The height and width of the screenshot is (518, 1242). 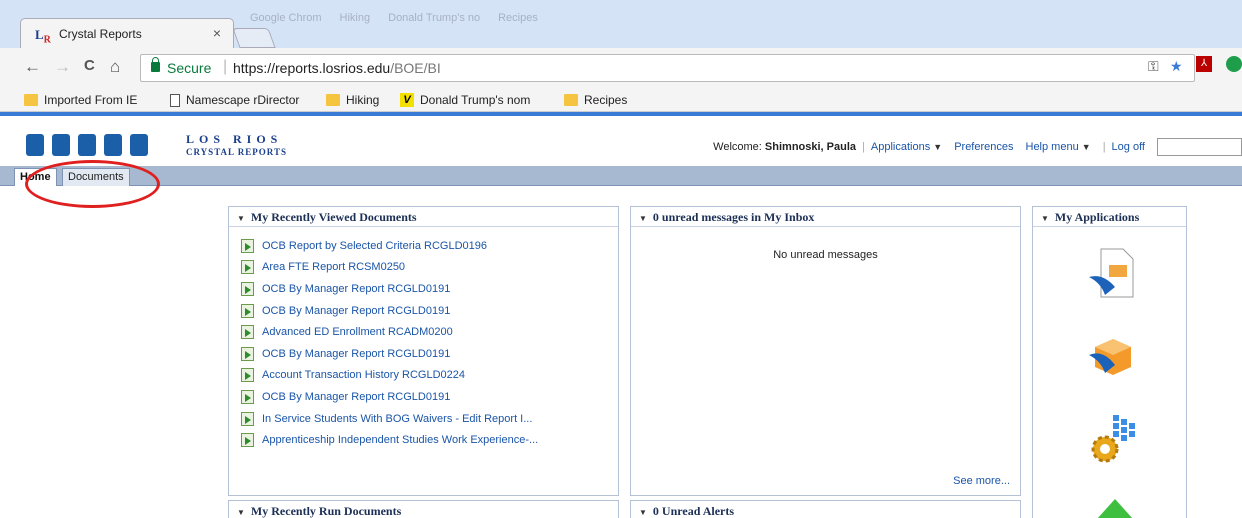 What do you see at coordinates (43, 36) in the screenshot?
I see `losrios-favicon-icon: LR` at bounding box center [43, 36].